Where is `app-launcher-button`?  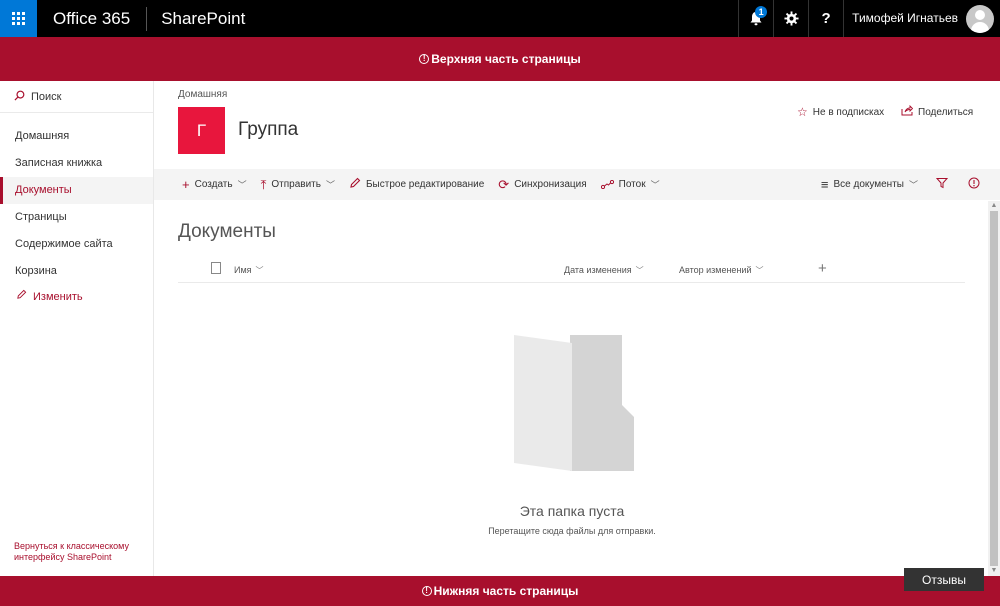 app-launcher-button is located at coordinates (18, 18).